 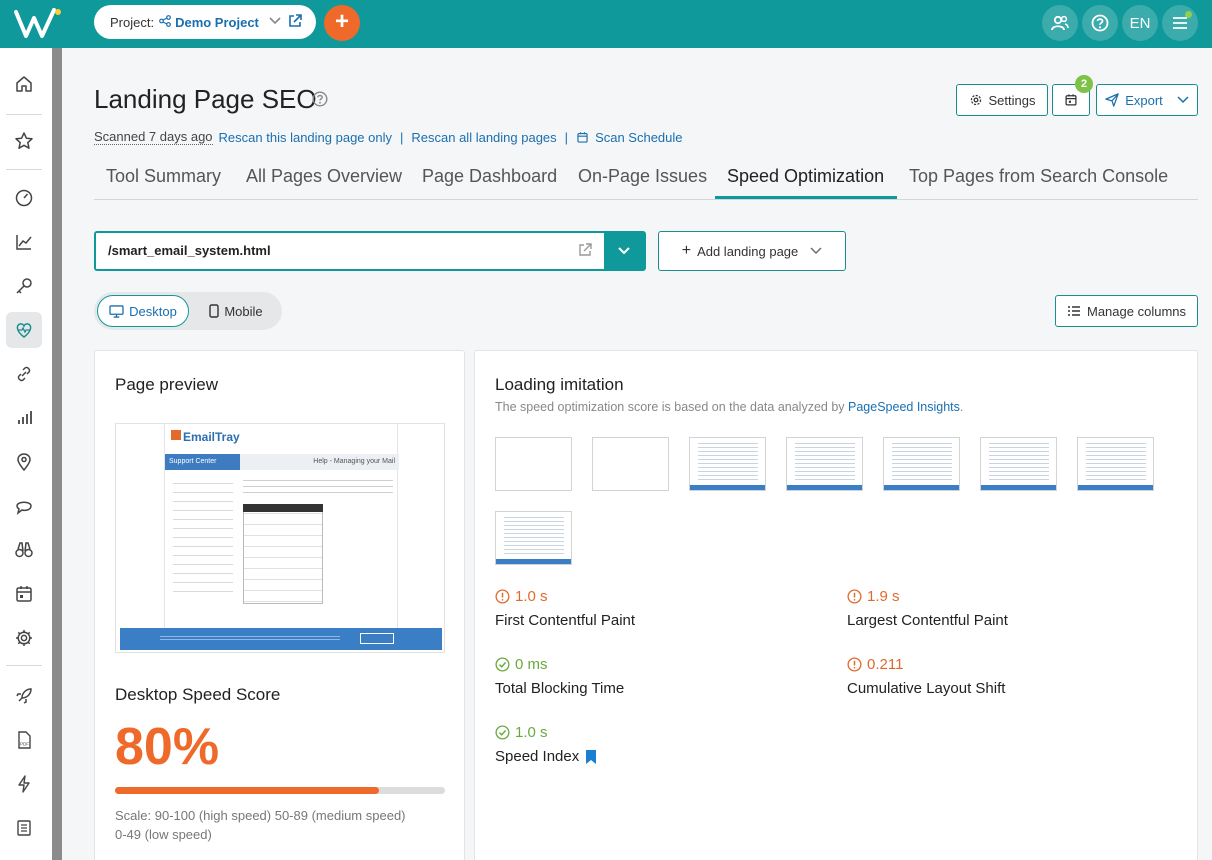 I want to click on settings-button: Settings, so click(x=1002, y=100).